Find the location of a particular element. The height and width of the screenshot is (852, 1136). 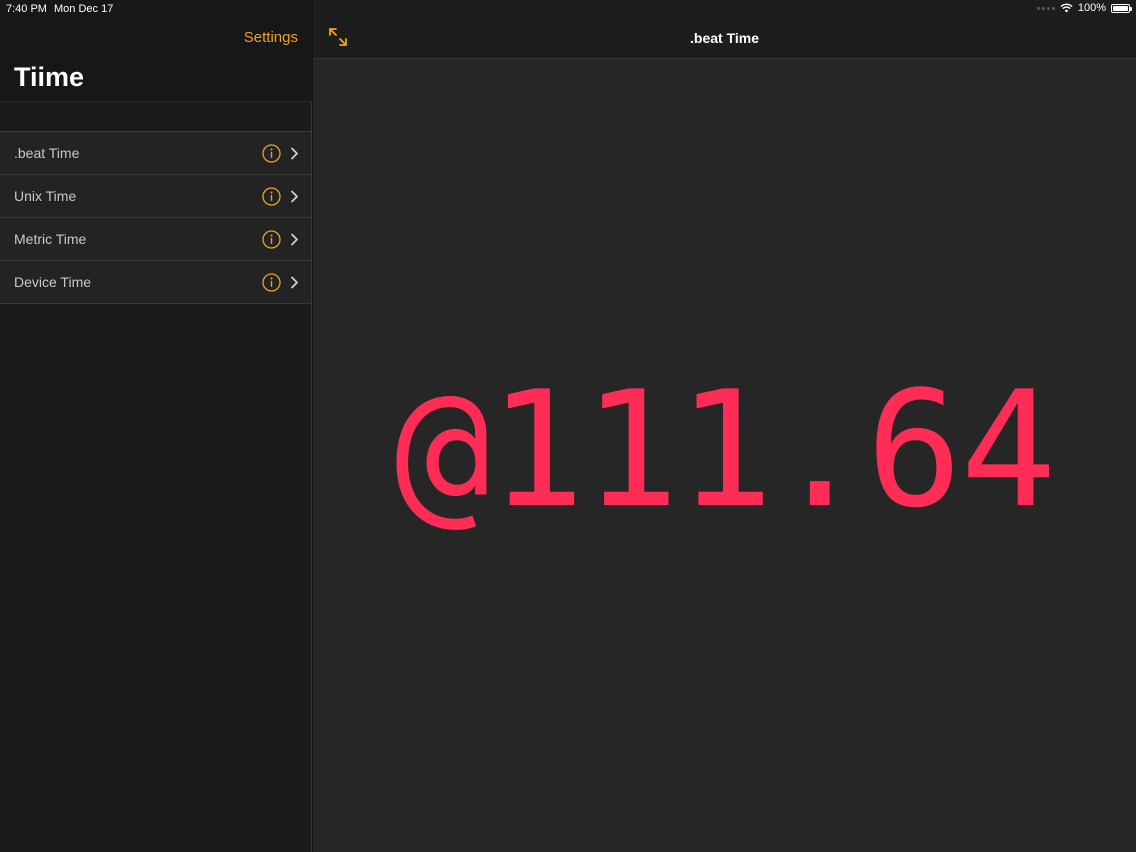

status-bar: 7:40 PM Mon Dec 17 100% is located at coordinates (568, 9).